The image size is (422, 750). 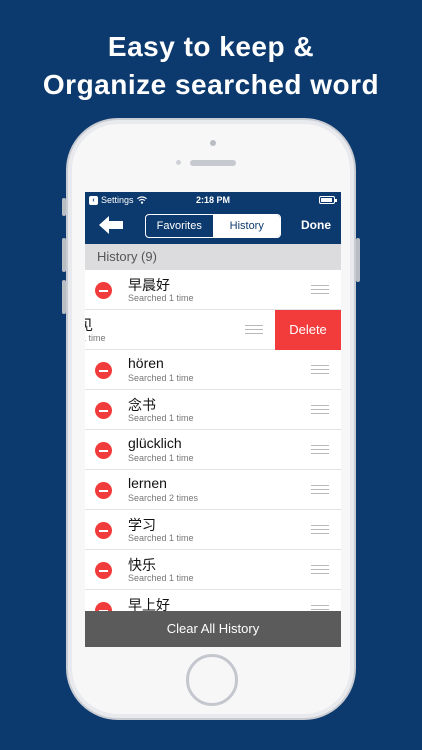 What do you see at coordinates (213, 163) in the screenshot?
I see `earpiece-speaker` at bounding box center [213, 163].